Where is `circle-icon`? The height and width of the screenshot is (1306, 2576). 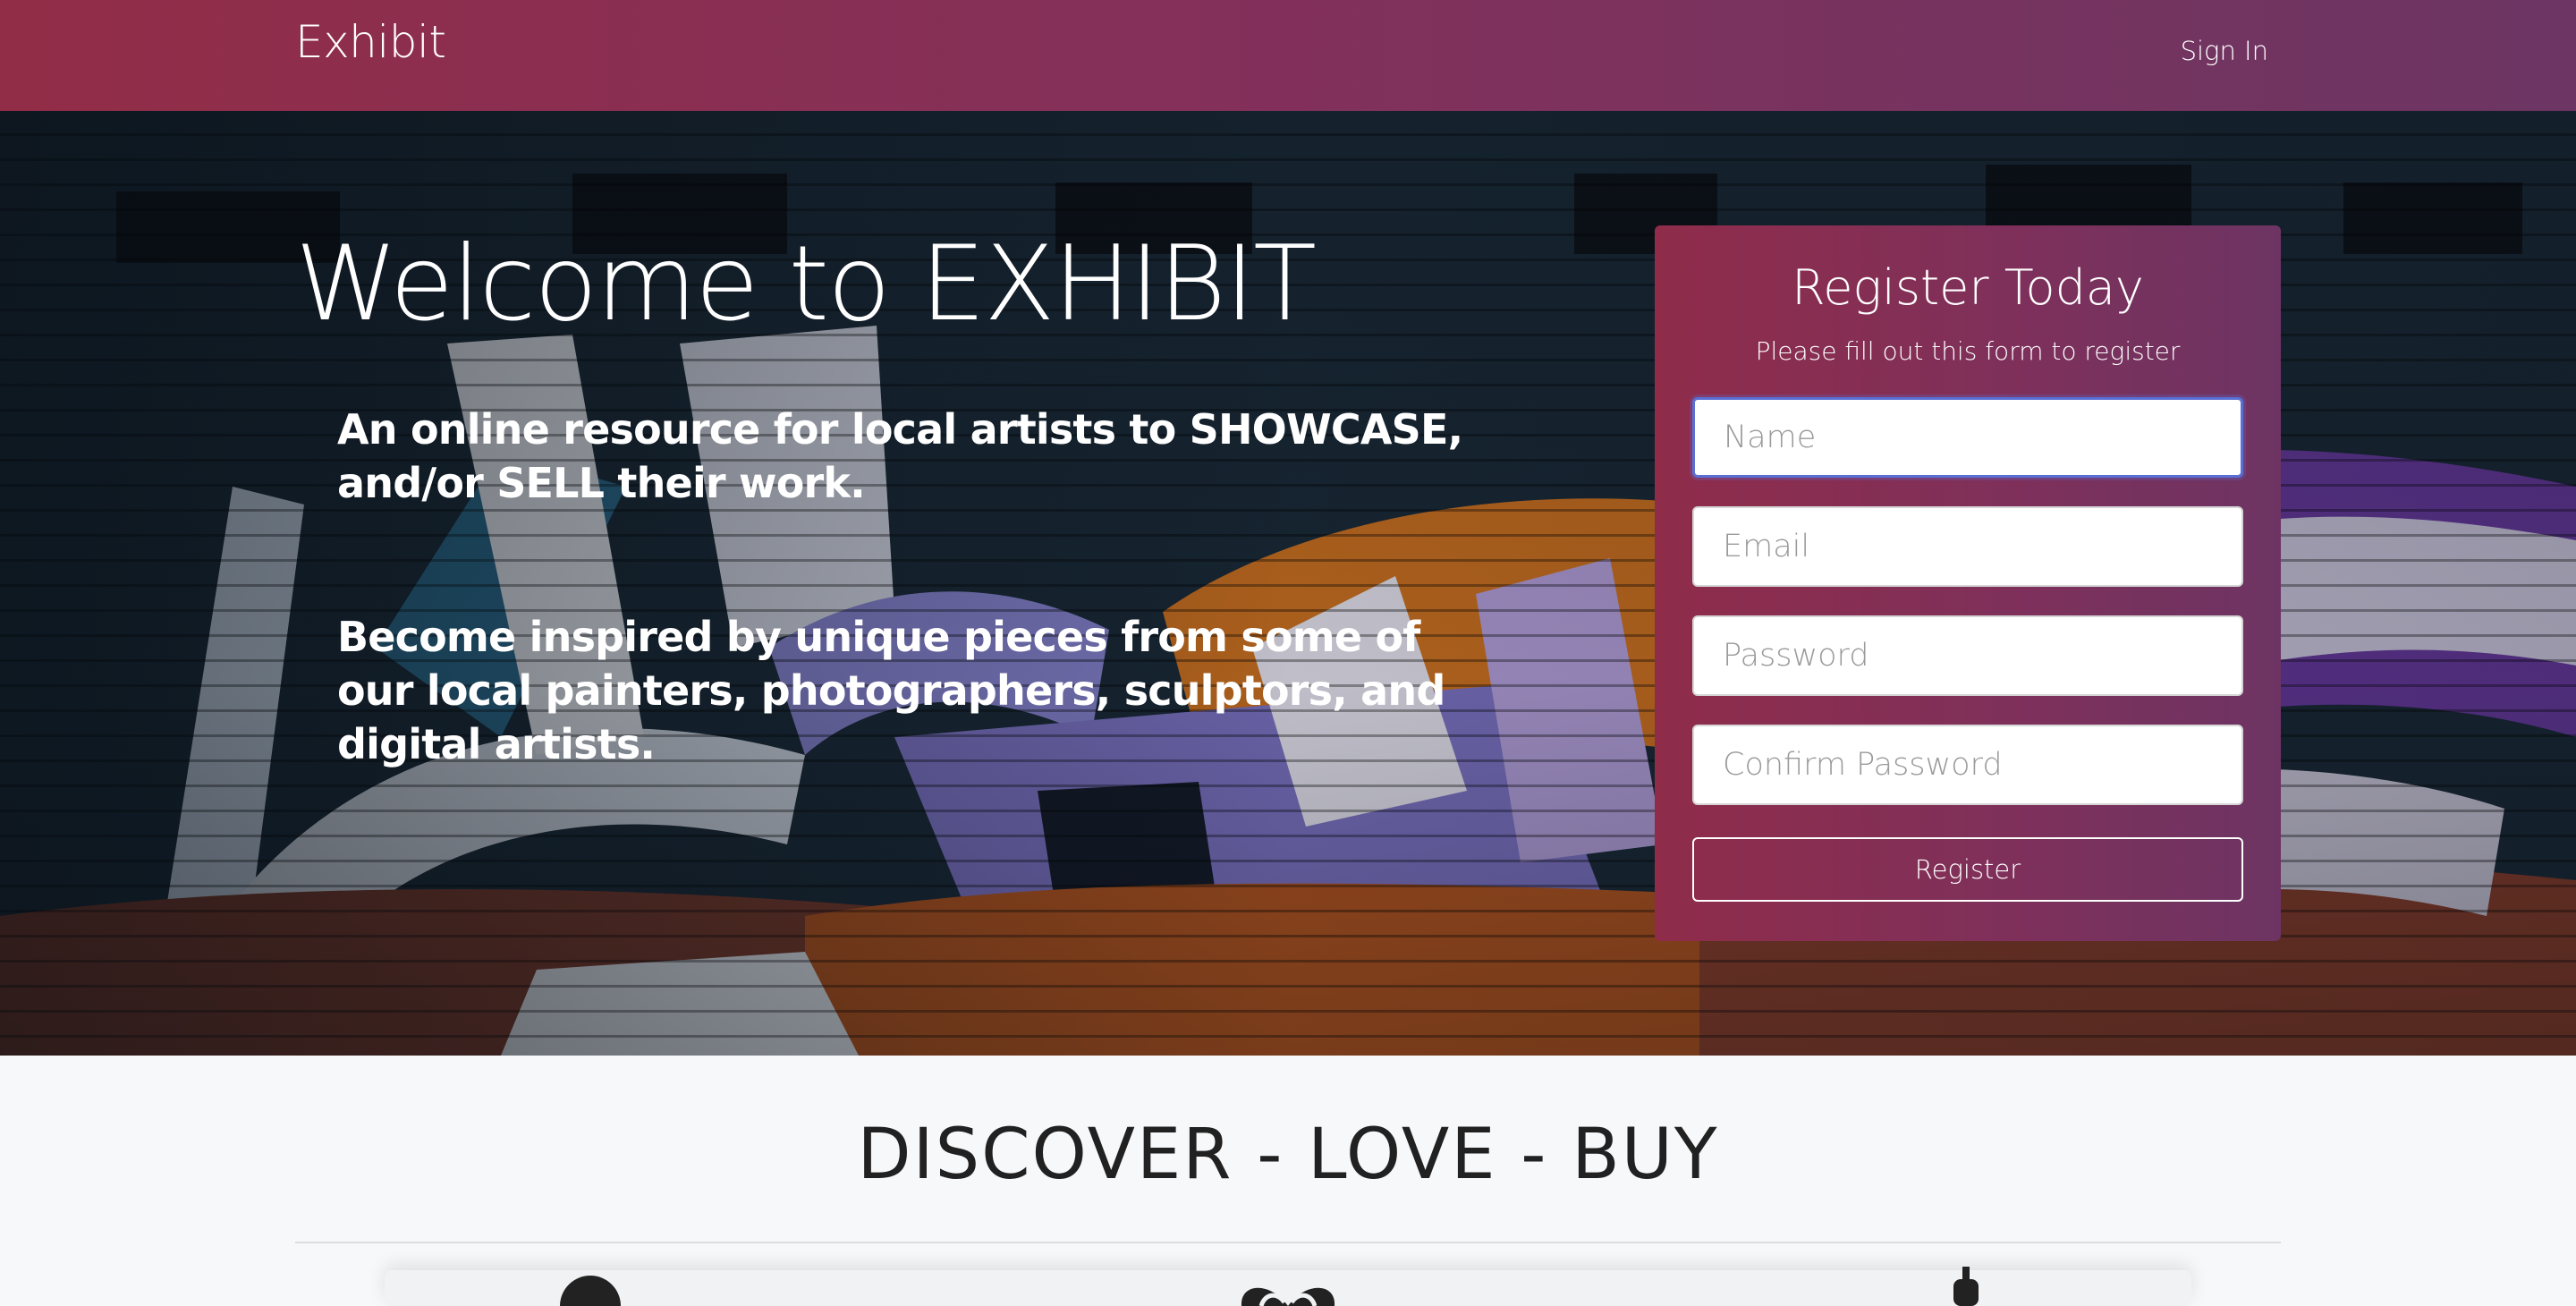
circle-icon is located at coordinates (590, 1291).